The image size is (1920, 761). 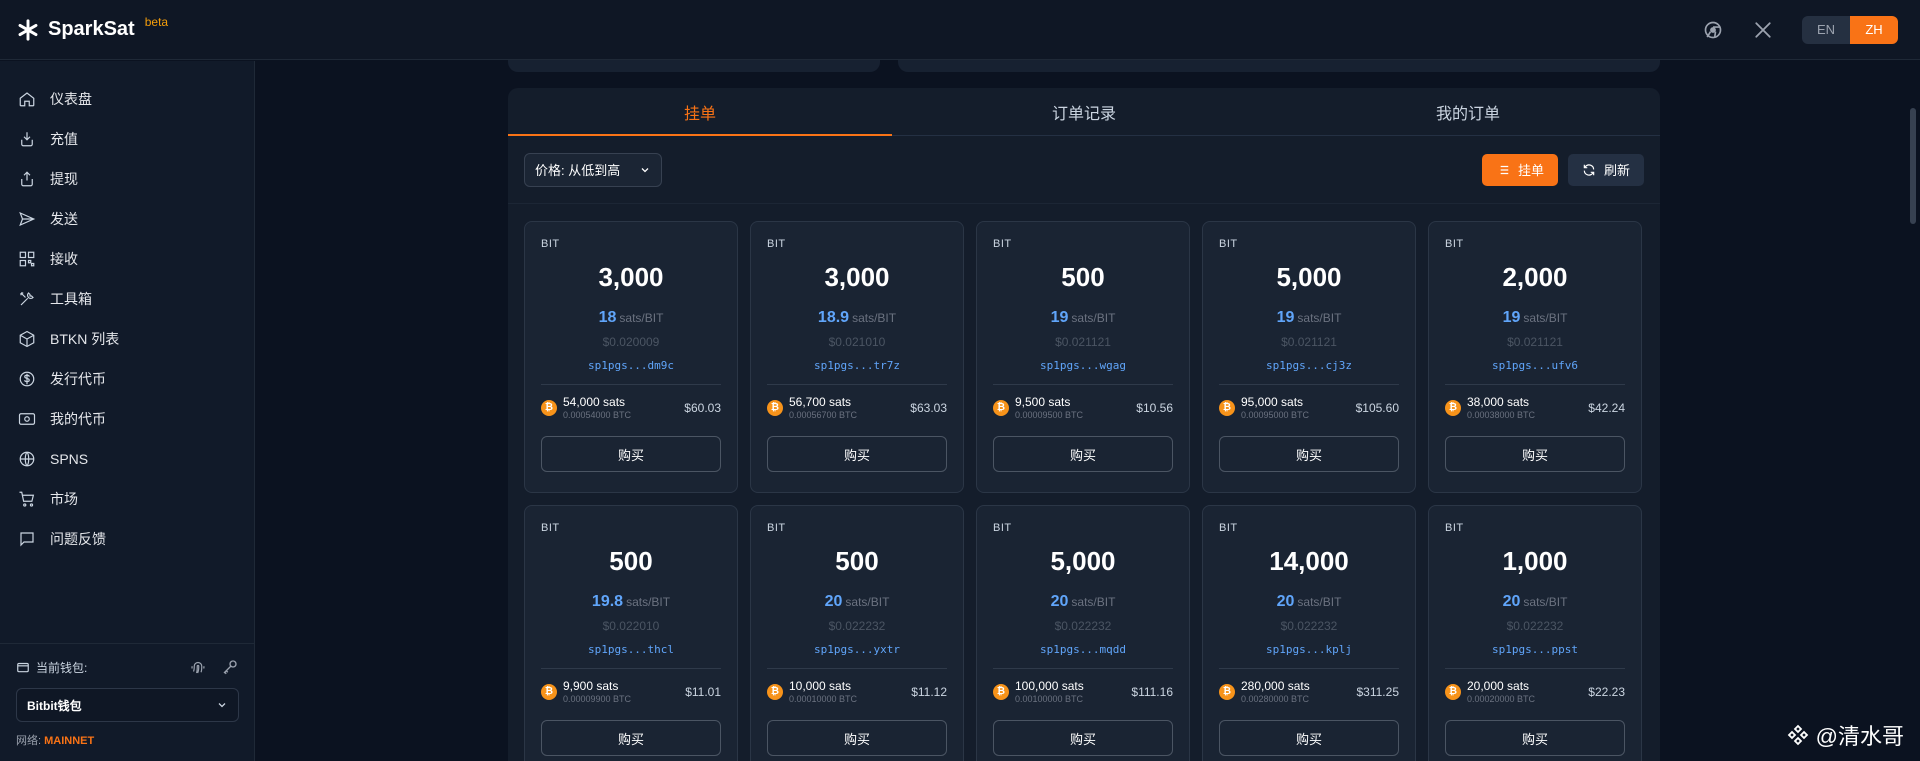 I want to click on x-twitter-icon, so click(x=1763, y=30).